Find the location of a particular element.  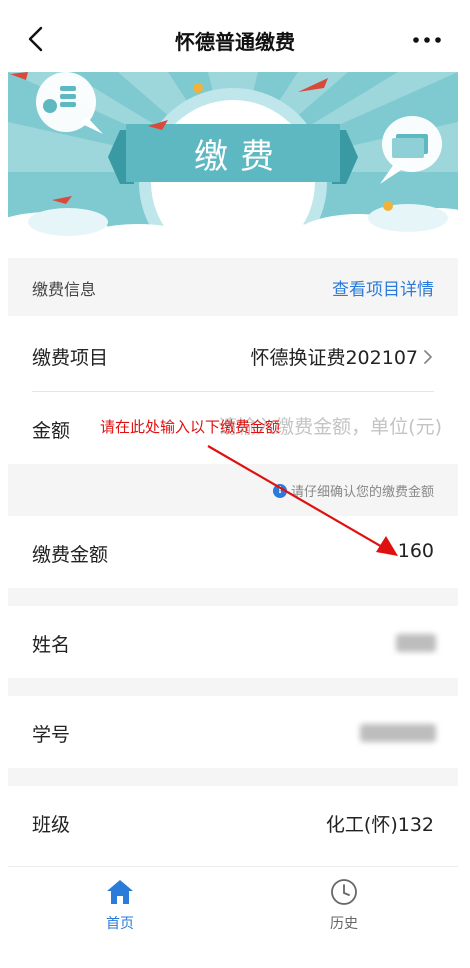

tab-home-label: 首页 is located at coordinates (120, 924).